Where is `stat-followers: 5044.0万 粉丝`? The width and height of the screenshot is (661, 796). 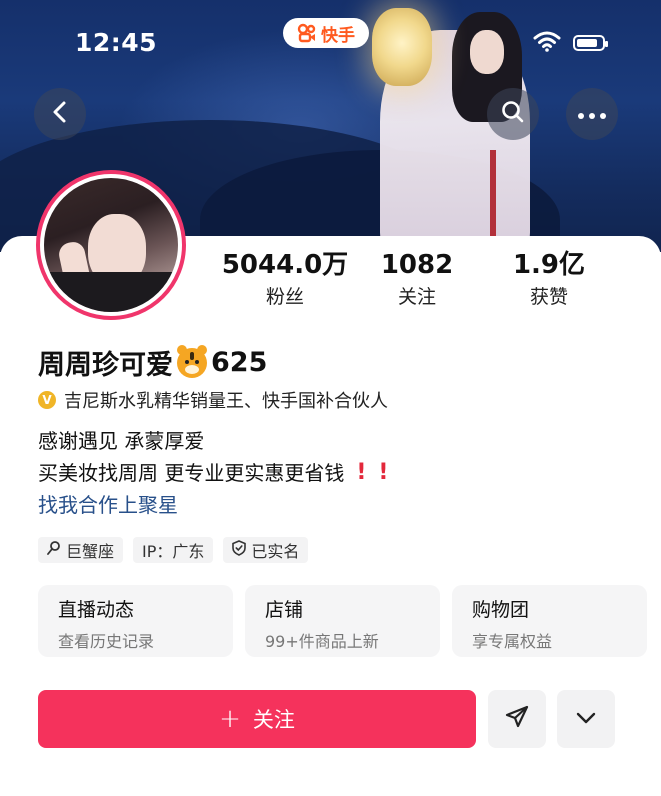 stat-followers: 5044.0万 粉丝 is located at coordinates (285, 279).